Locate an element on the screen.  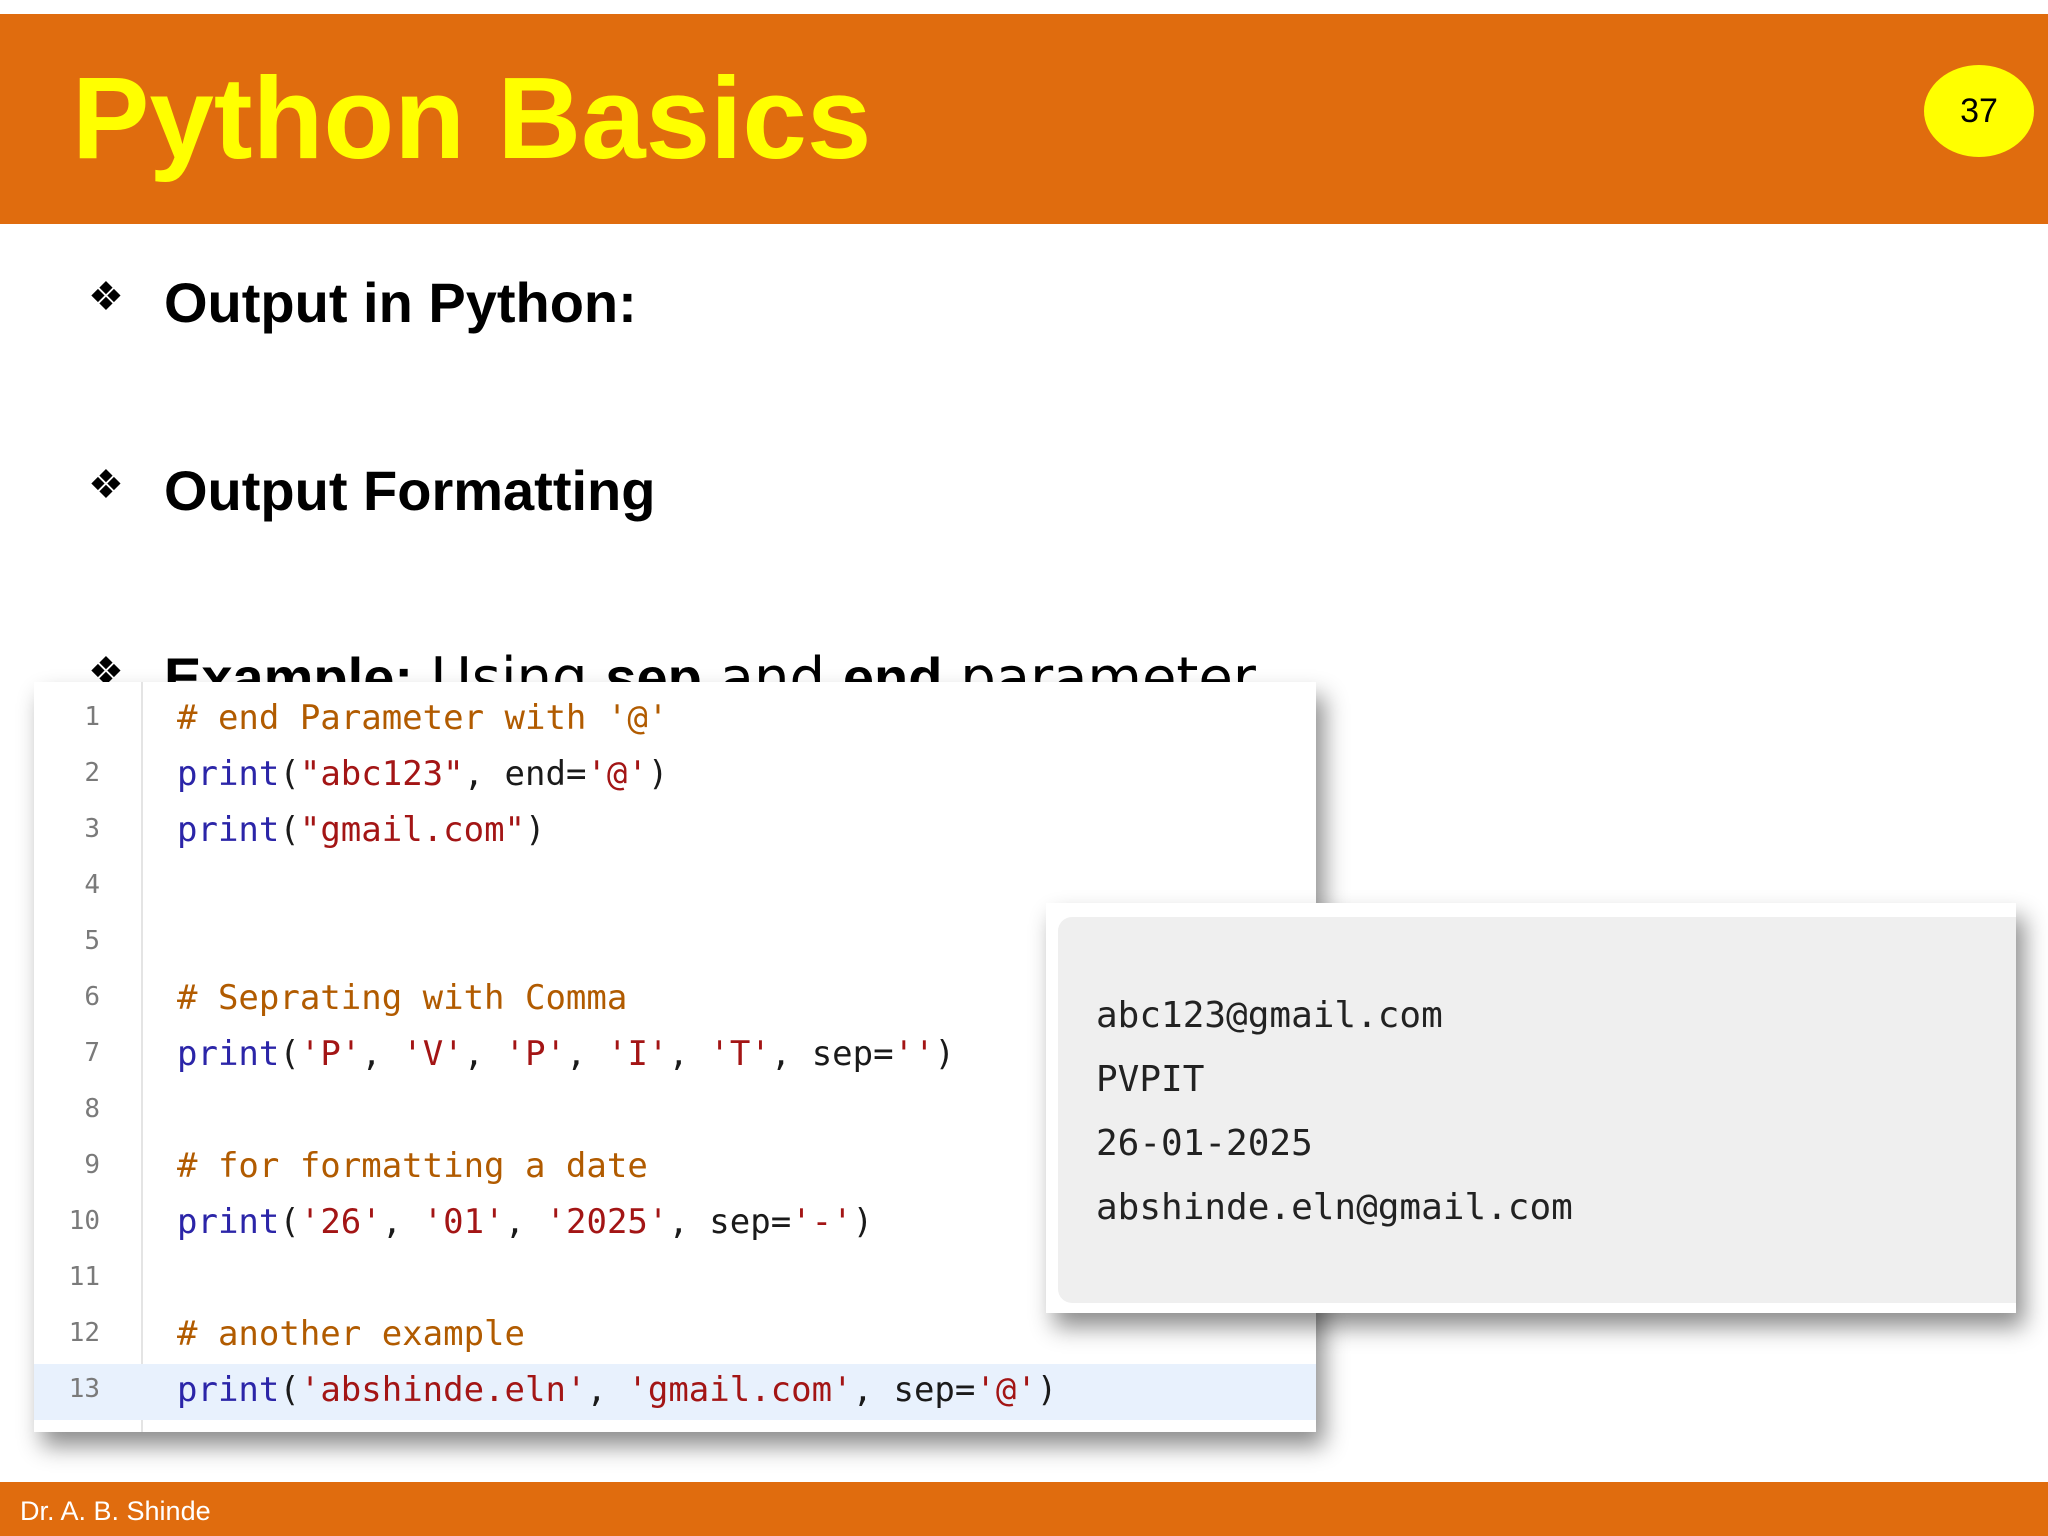
line-number: 9 is located at coordinates (92, 1165).